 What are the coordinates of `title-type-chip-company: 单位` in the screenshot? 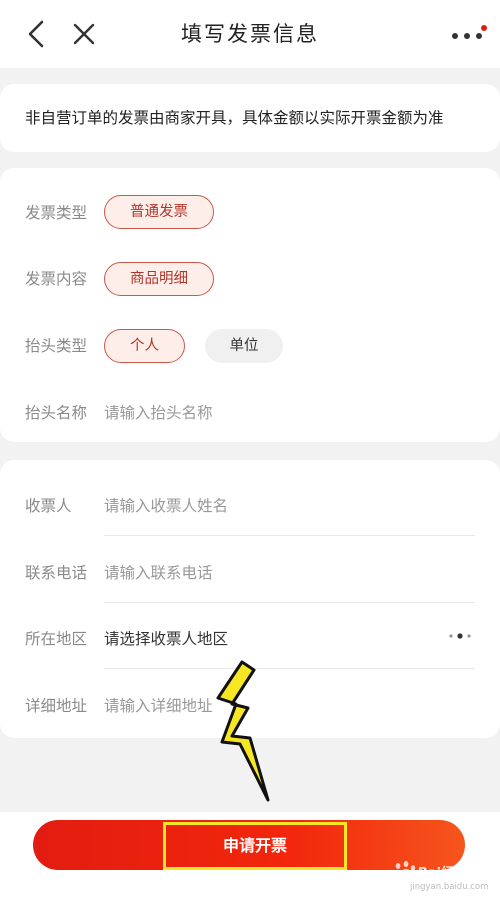 It's located at (244, 346).